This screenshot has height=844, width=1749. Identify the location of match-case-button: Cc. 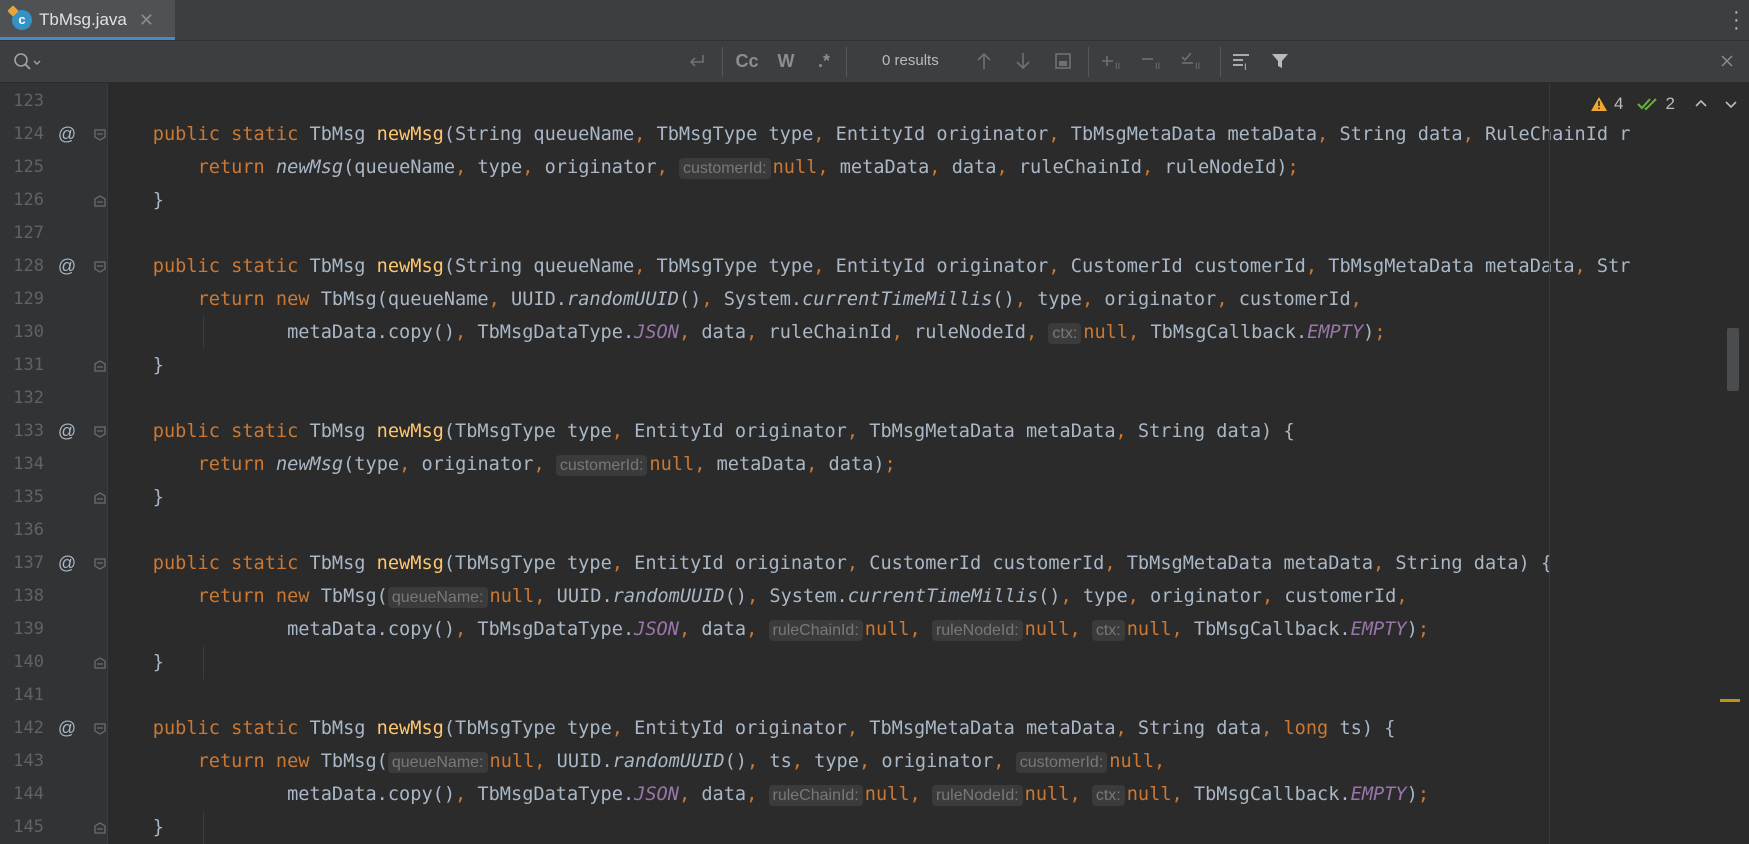
(747, 61).